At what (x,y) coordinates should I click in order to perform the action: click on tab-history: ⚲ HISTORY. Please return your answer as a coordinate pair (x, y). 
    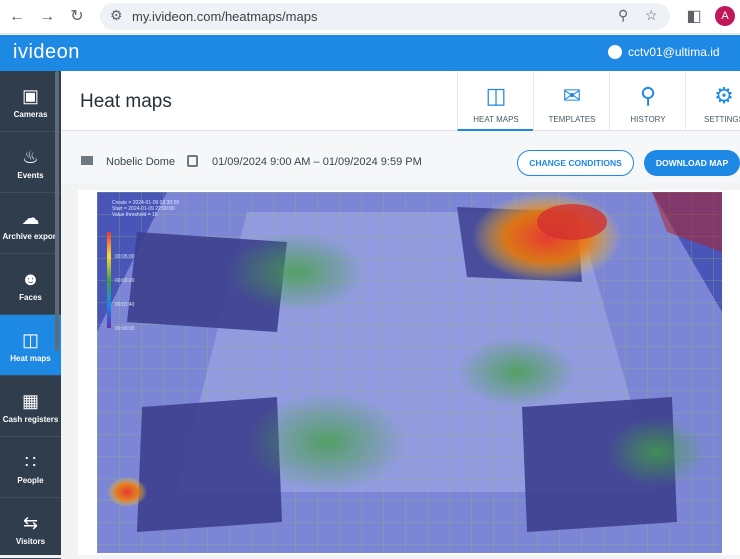
    Looking at the image, I should click on (647, 101).